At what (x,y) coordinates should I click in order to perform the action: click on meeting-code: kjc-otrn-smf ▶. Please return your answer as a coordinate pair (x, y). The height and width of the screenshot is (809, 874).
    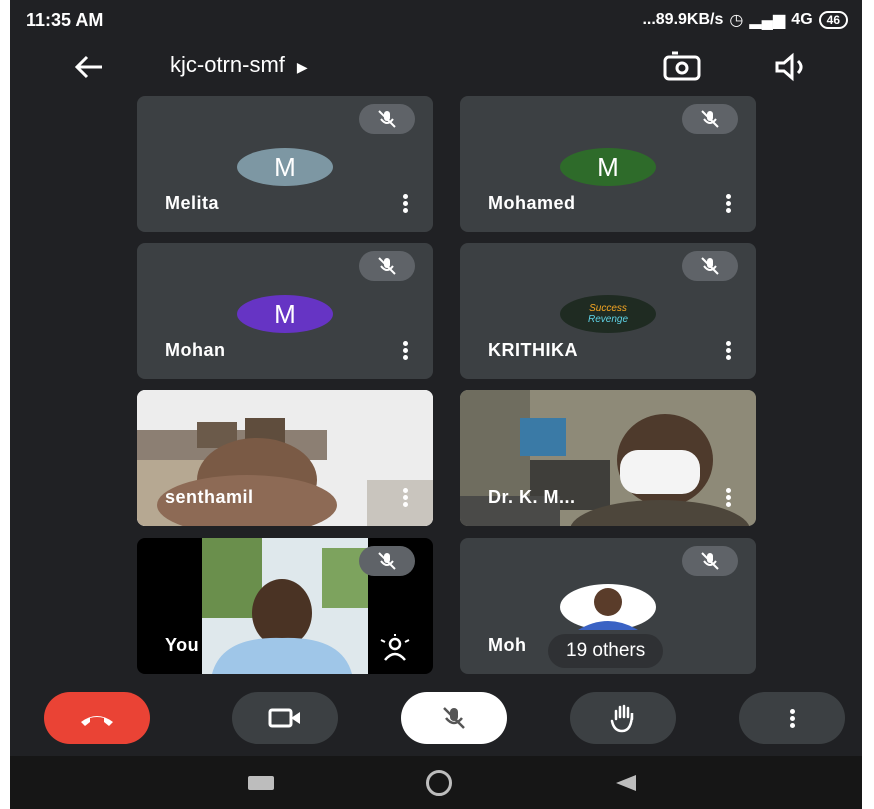
    Looking at the image, I should click on (239, 65).